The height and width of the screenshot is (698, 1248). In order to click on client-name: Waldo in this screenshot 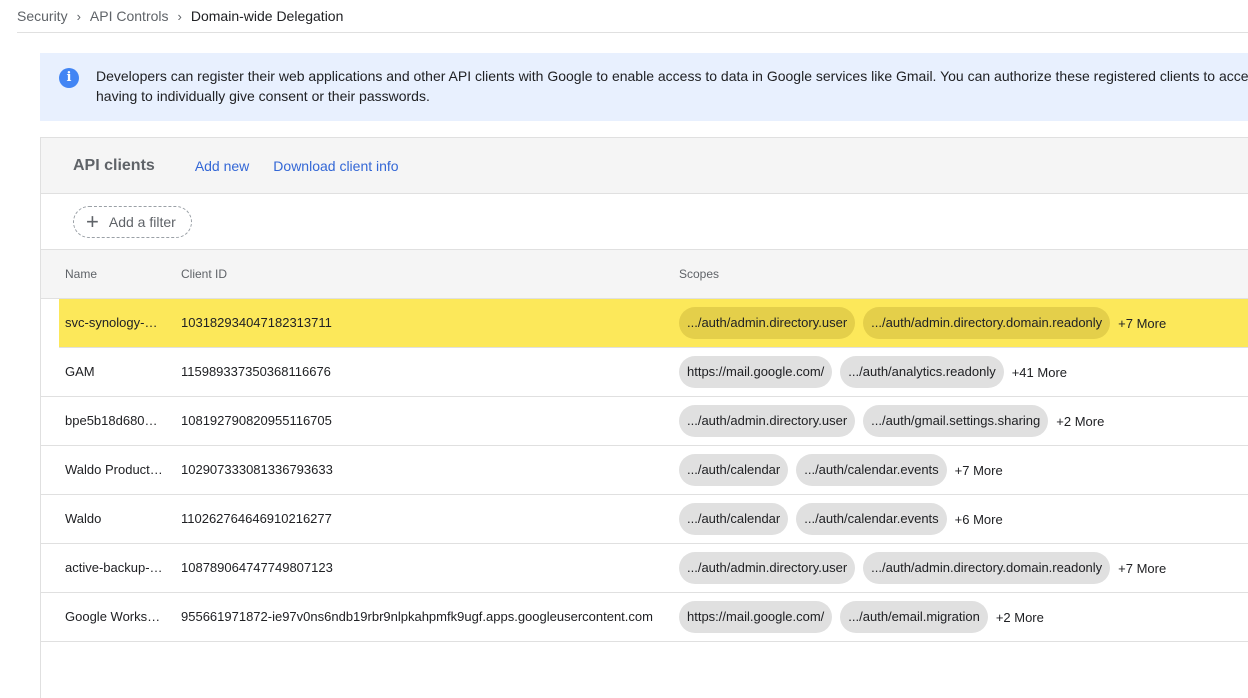, I will do `click(114, 518)`.